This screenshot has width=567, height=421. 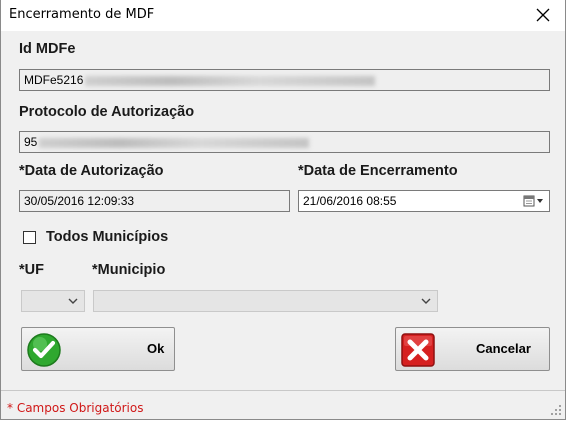 I want to click on red-x-icon, so click(x=418, y=350).